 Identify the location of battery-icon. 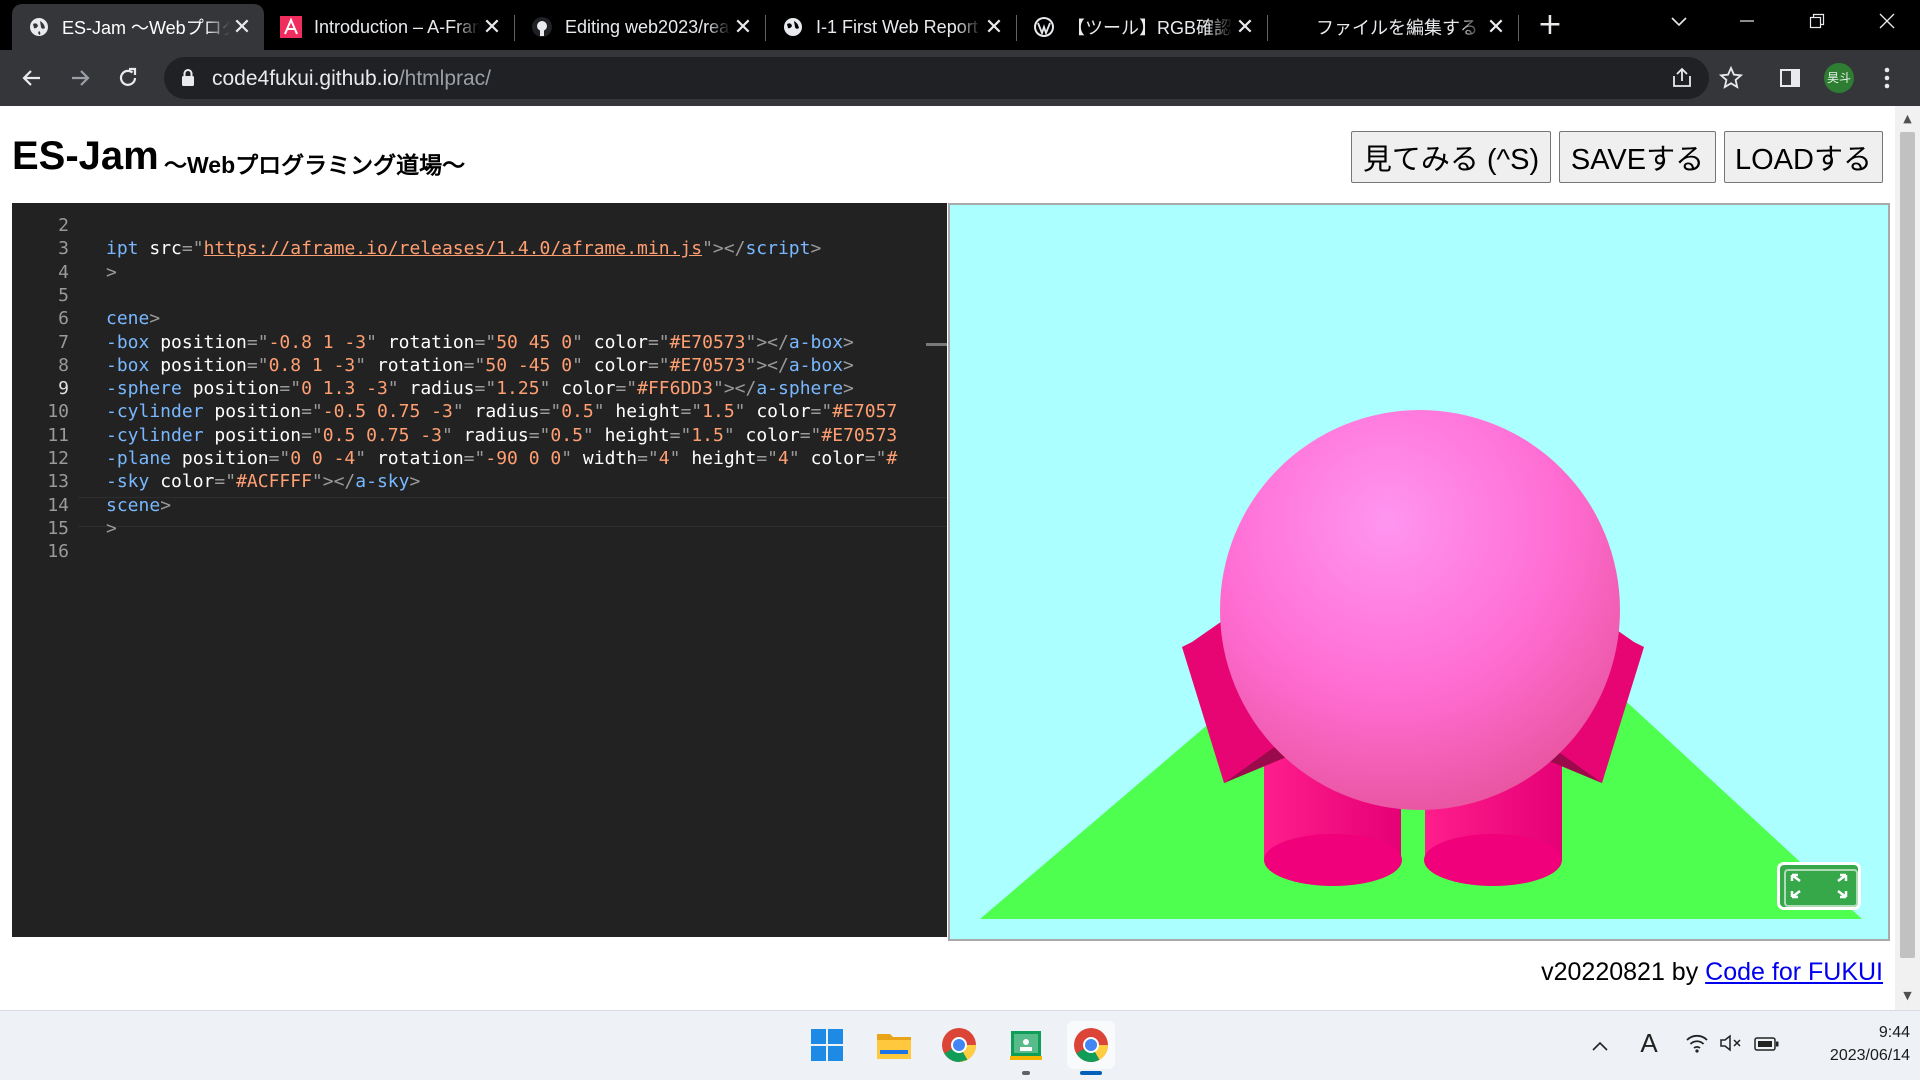
(1767, 1045).